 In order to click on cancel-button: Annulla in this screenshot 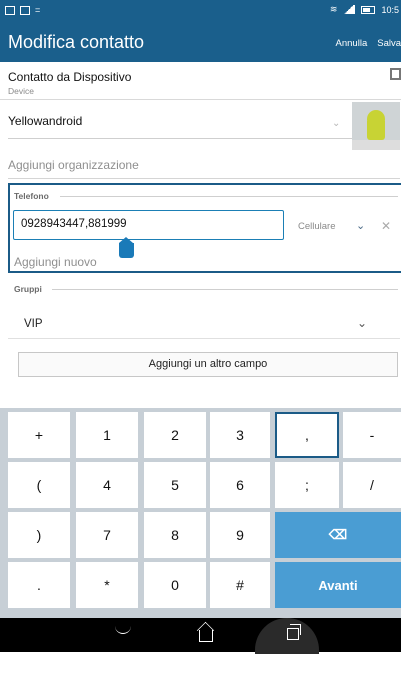, I will do `click(352, 43)`.